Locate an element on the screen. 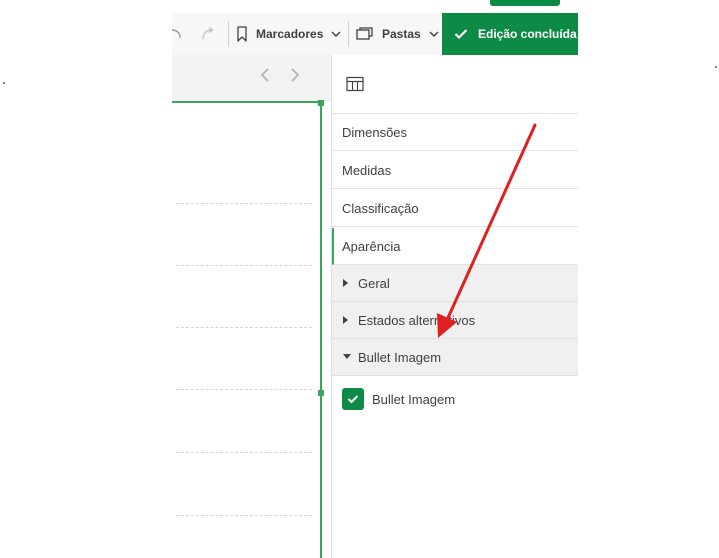  section-label: Bullet Imagem is located at coordinates (400, 357).